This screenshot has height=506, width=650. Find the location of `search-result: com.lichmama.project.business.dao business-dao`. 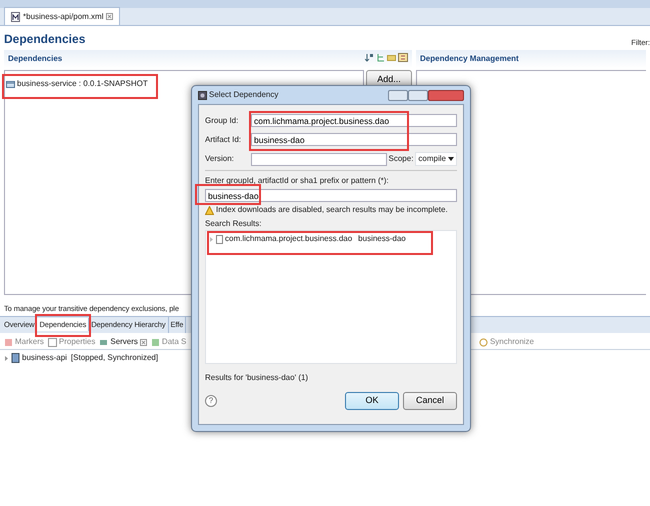

search-result: com.lichmama.project.business.dao business-dao is located at coordinates (318, 239).